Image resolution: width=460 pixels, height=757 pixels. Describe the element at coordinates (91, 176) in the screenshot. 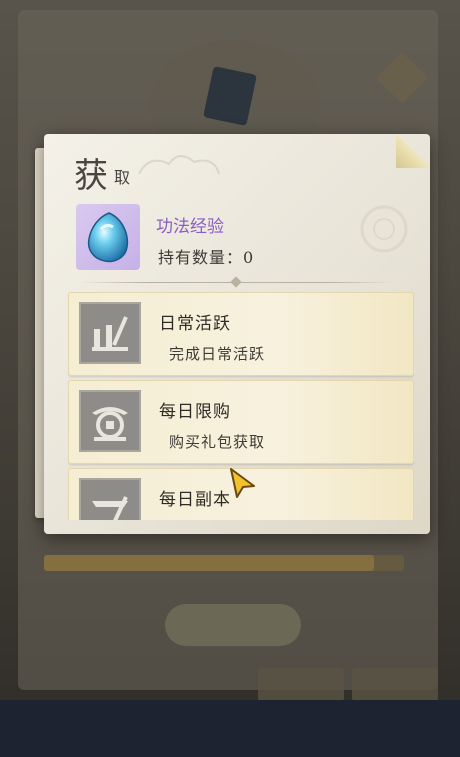

I see `popup-title-main: 获` at that location.